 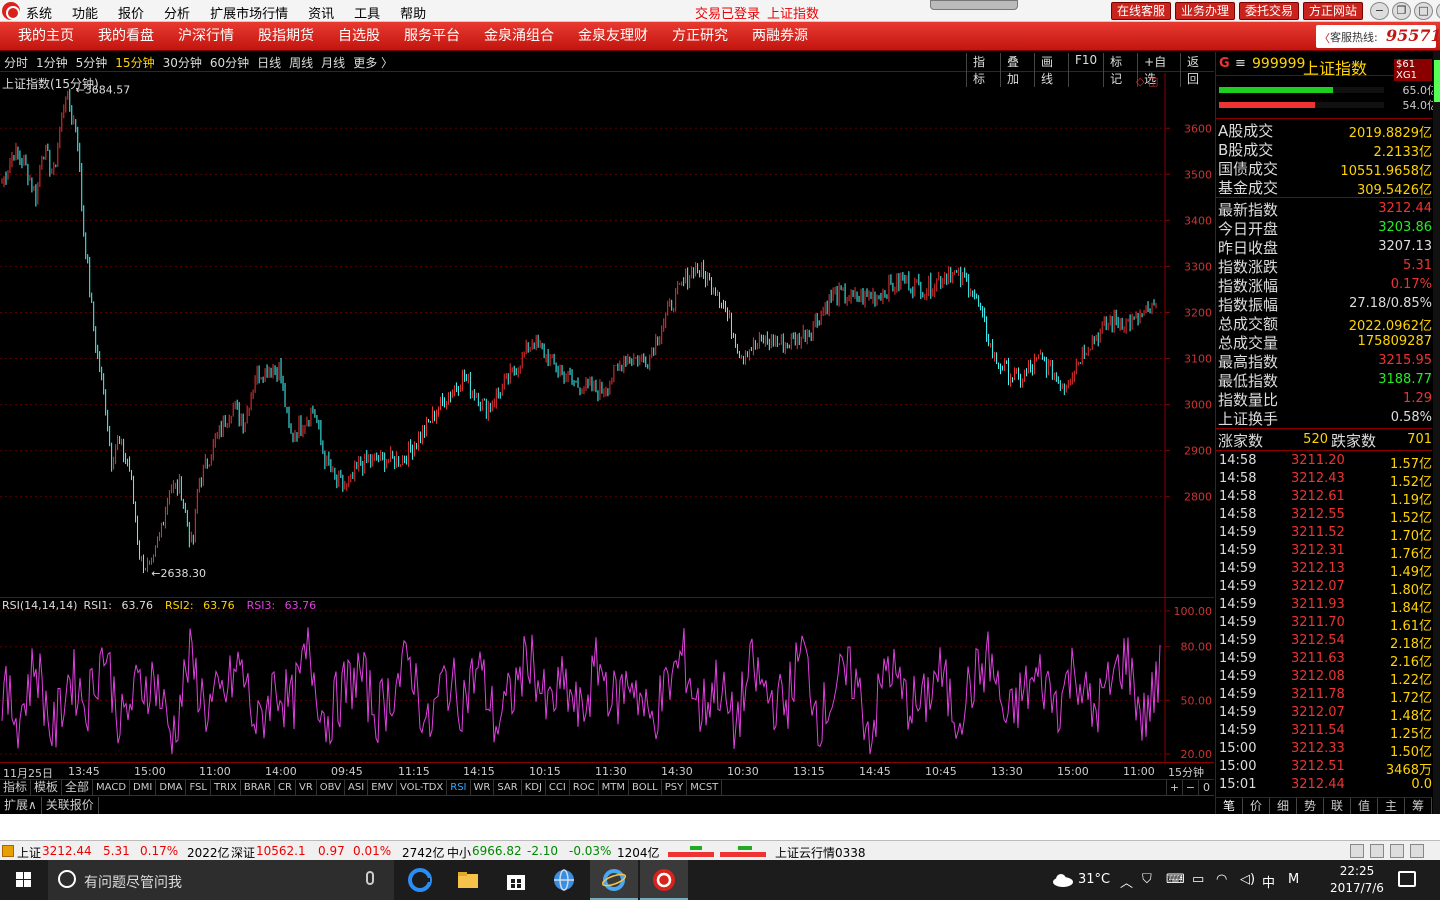 I want to click on right-panel-tab: 筹, so click(x=1418, y=806).